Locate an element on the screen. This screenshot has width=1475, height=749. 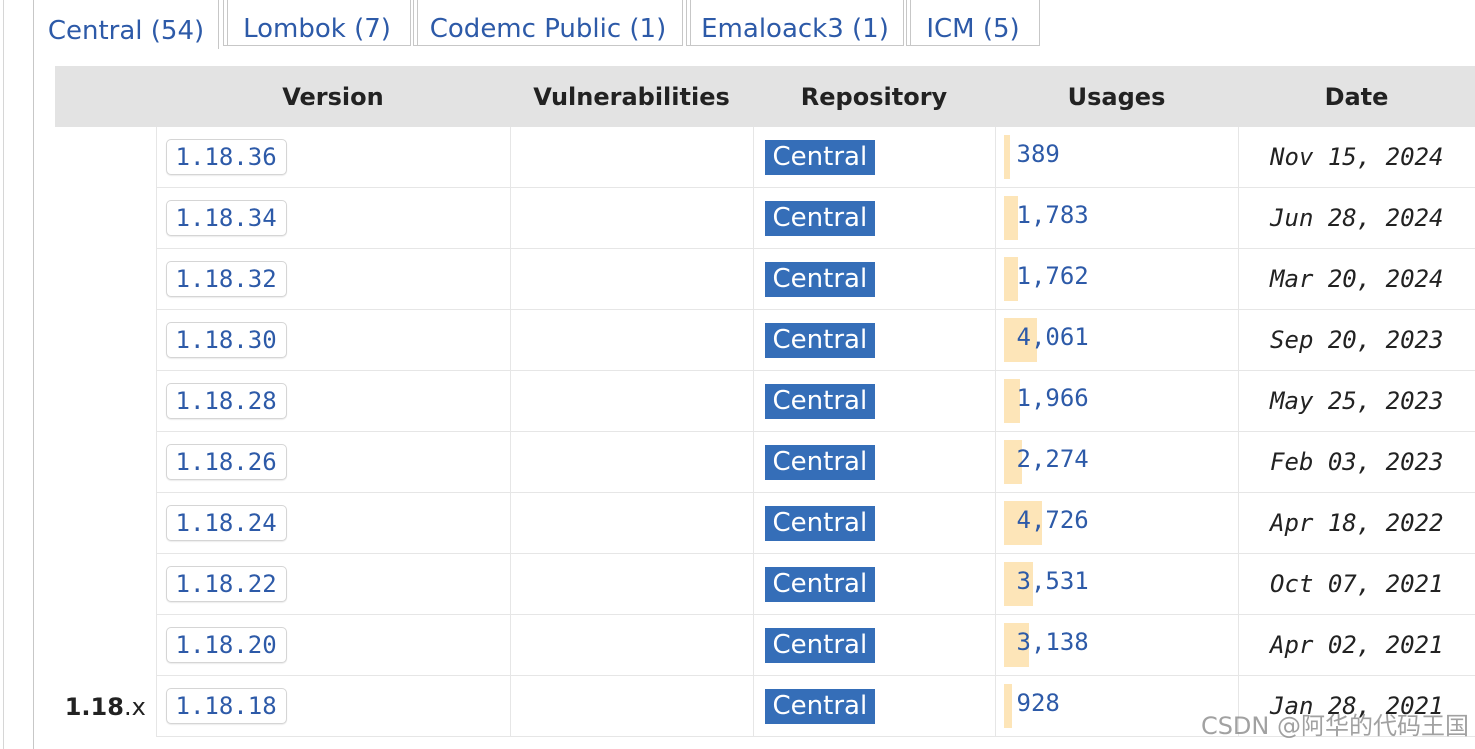
usages-cell: 4,726 is located at coordinates (1116, 523).